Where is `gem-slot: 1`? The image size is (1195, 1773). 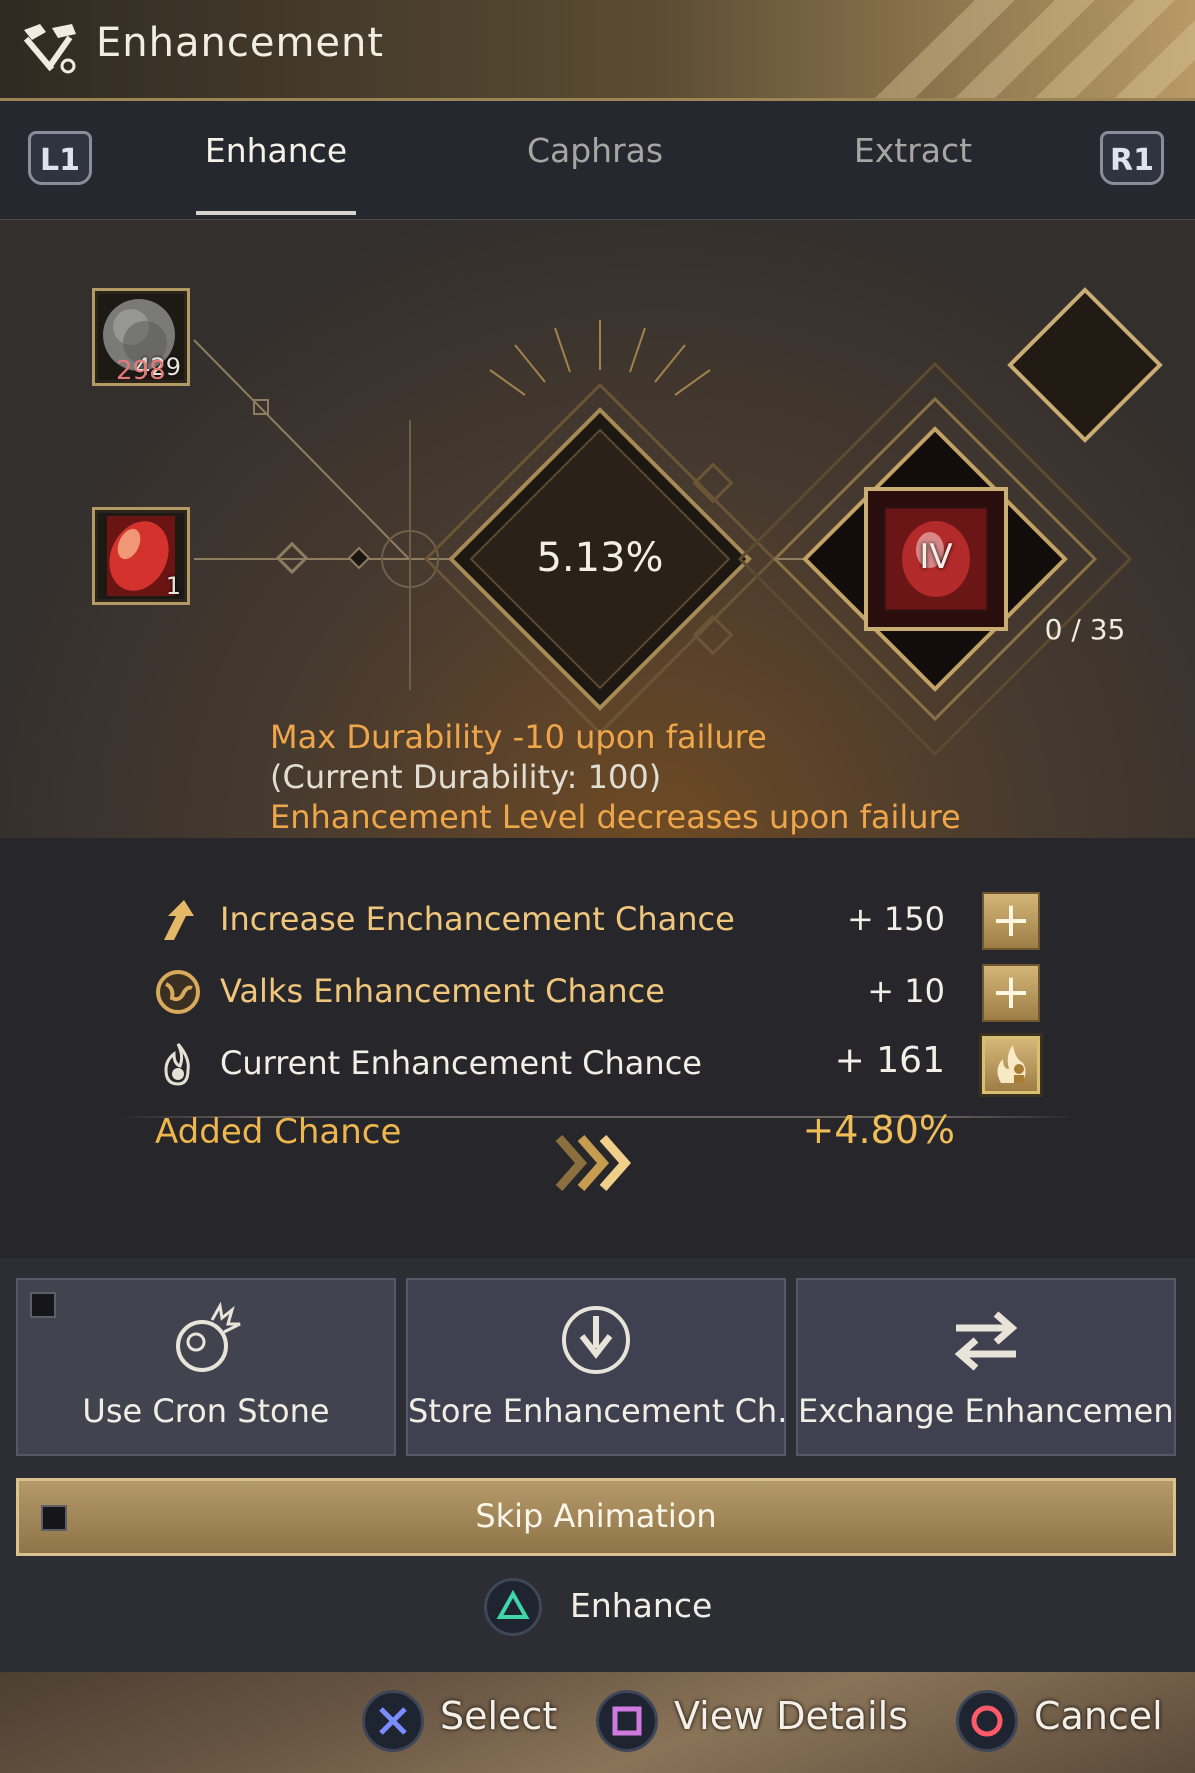
gem-slot: 1 is located at coordinates (141, 556).